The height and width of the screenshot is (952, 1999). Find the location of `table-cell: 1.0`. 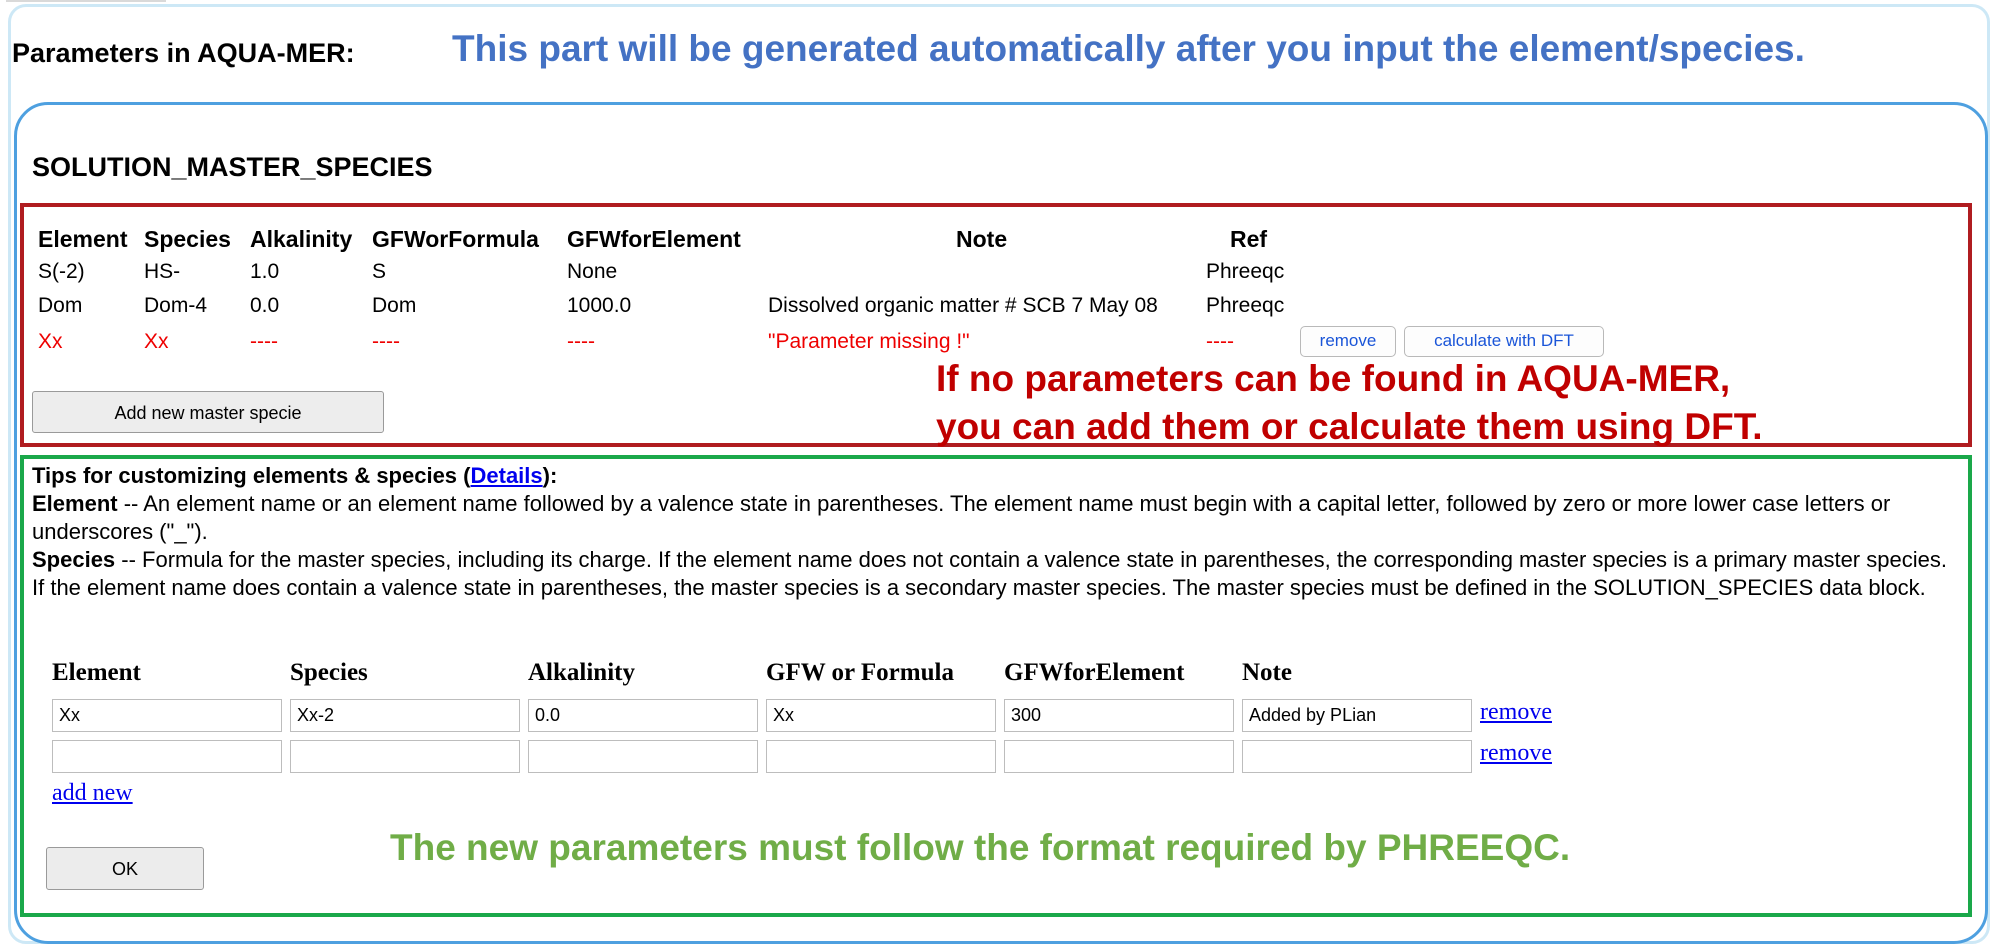

table-cell: 1.0 is located at coordinates (265, 271).